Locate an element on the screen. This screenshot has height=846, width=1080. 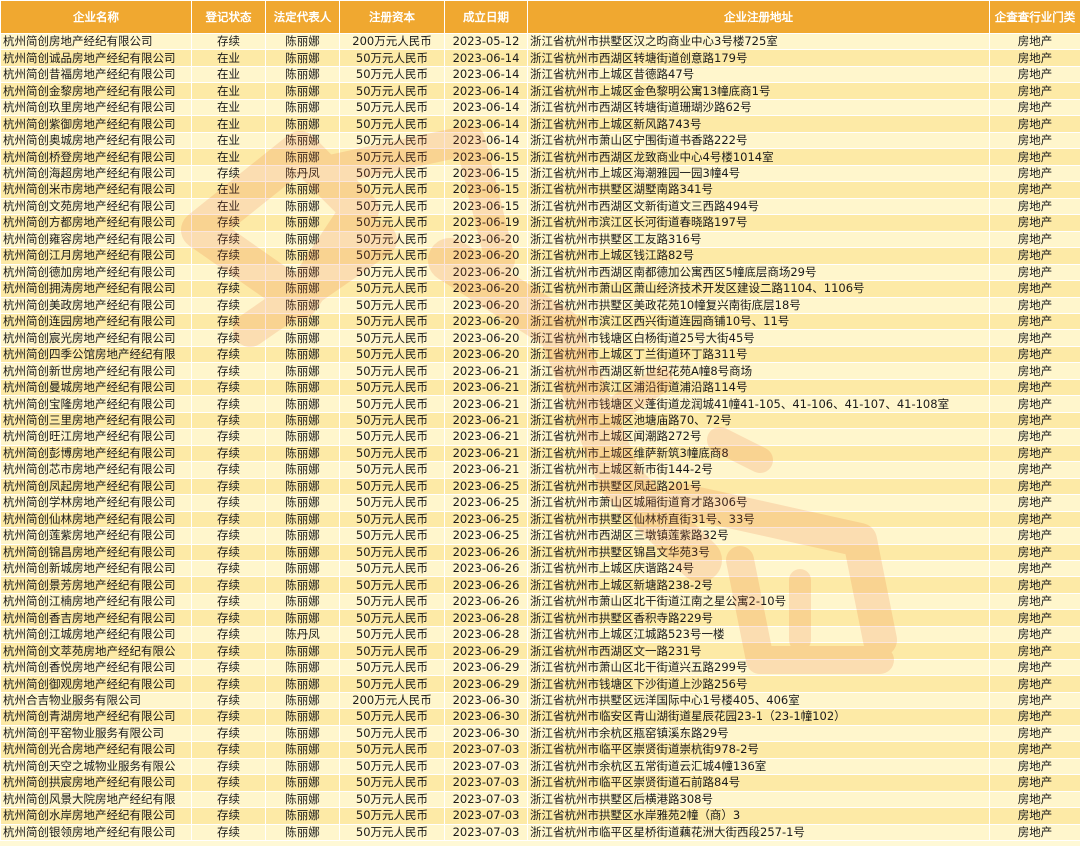
cell-company-name: 杭州简创水岸房地产经纪有限公司 is located at coordinates (96, 816).